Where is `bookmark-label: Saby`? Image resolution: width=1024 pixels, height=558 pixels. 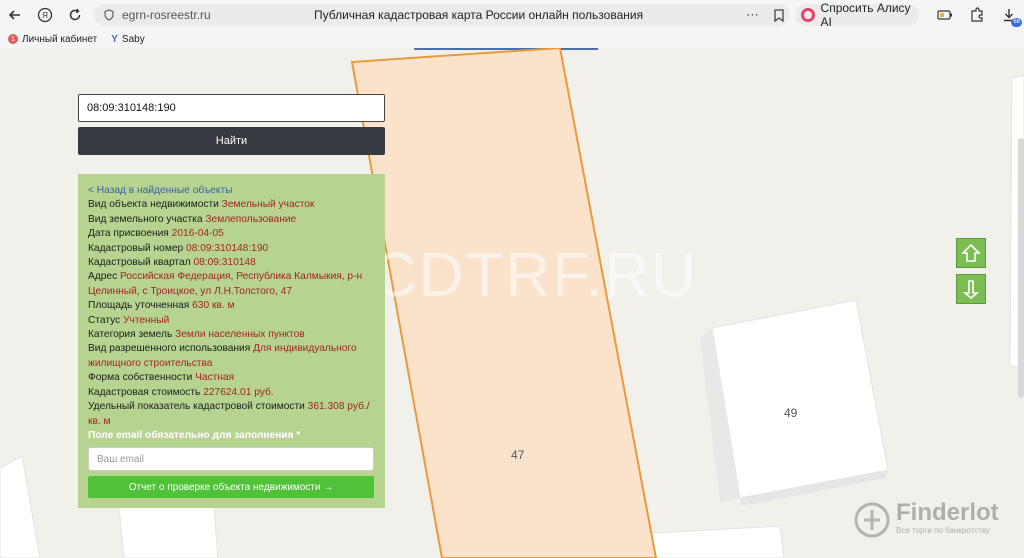
bookmark-label: Saby is located at coordinates (133, 39).